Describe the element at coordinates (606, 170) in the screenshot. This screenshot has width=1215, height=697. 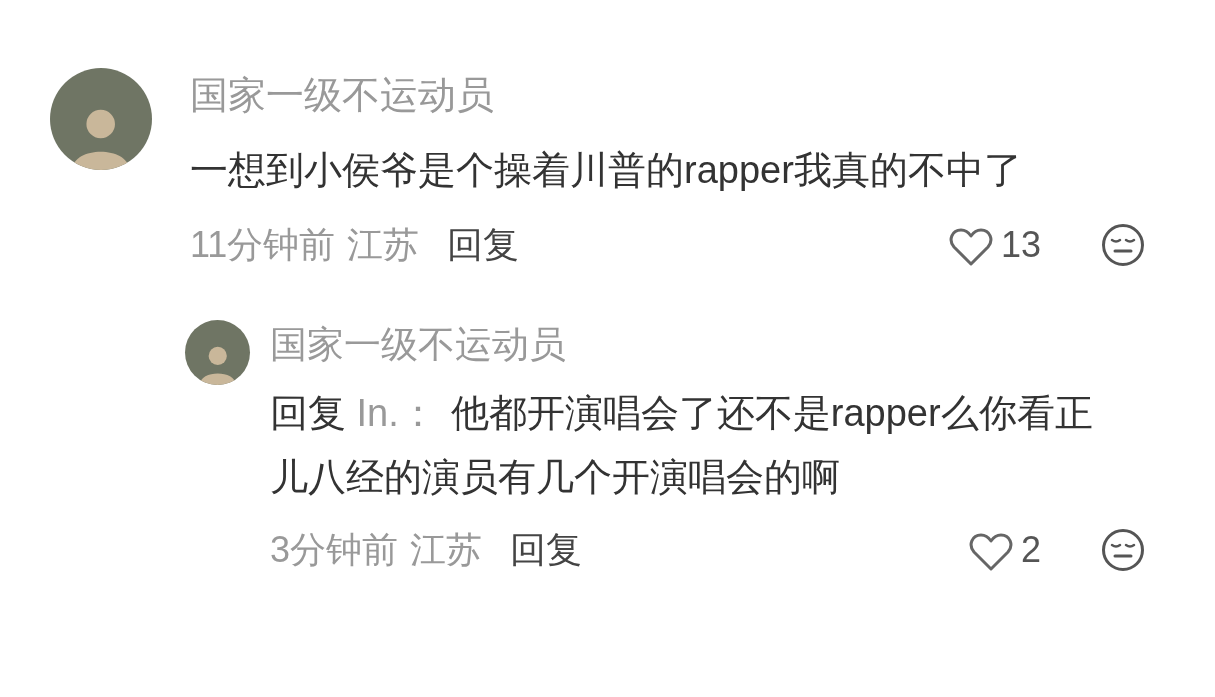
I see `comment-text: 一想到小侯爷是个操着川普的rapper我真的不中了` at that location.